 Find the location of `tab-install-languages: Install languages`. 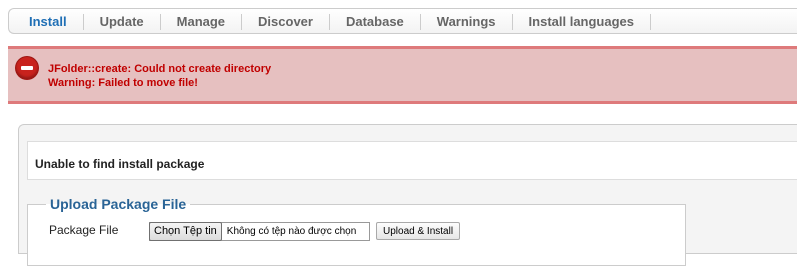

tab-install-languages: Install languages is located at coordinates (580, 22).